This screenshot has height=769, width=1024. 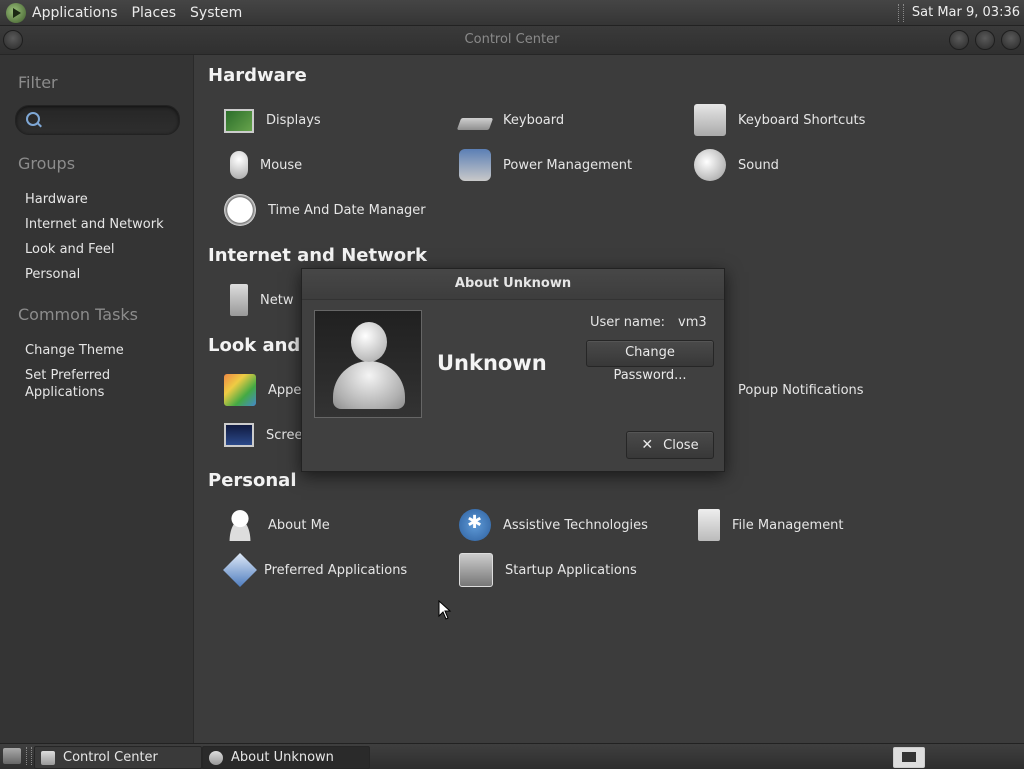 I want to click on launcher-file-management: File Management, so click(x=769, y=525).